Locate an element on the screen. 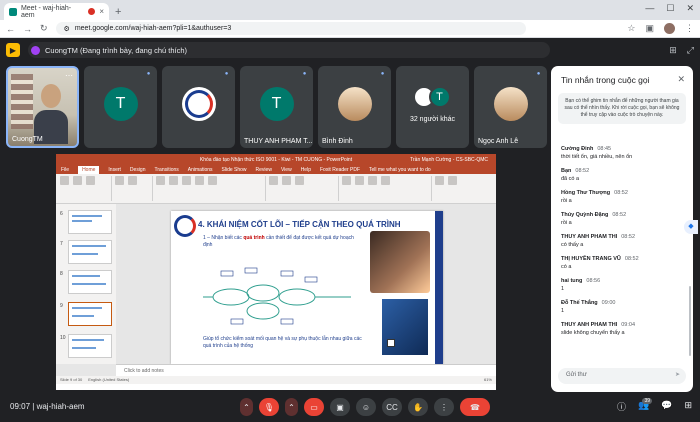 The height and width of the screenshot is (422, 700). meeting-details-icon: ⓘ is located at coordinates (621, 406).